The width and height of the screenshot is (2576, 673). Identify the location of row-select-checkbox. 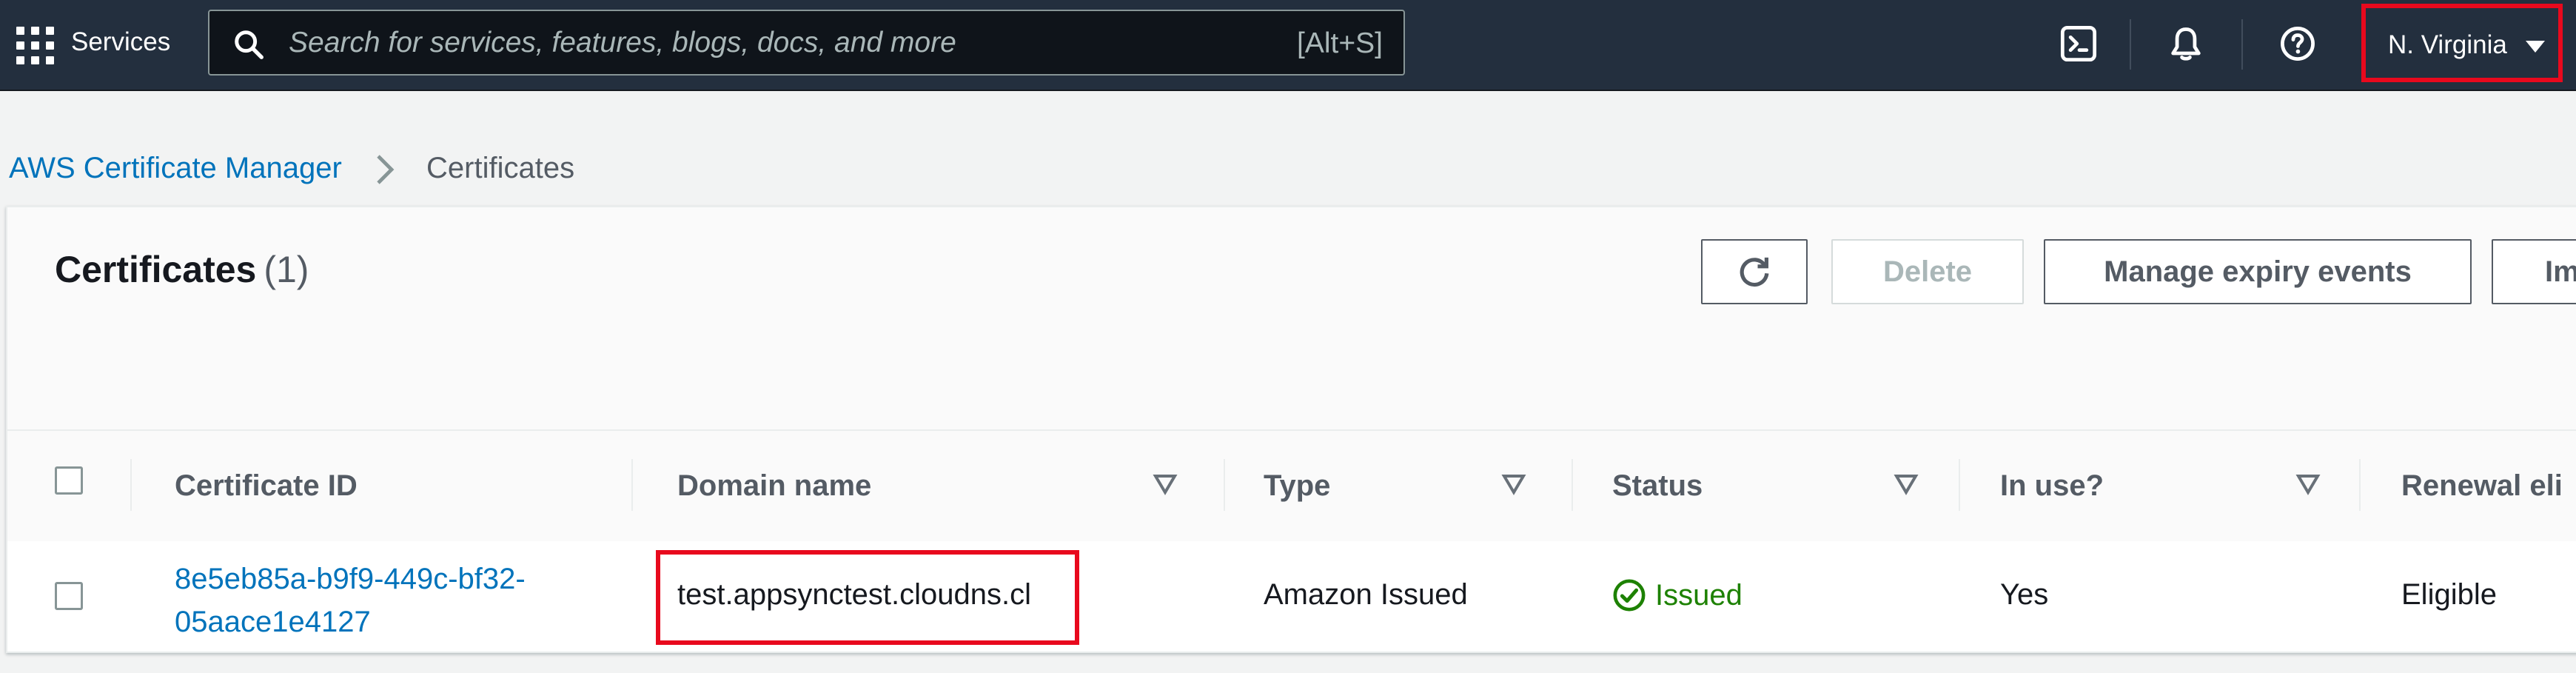
(69, 596).